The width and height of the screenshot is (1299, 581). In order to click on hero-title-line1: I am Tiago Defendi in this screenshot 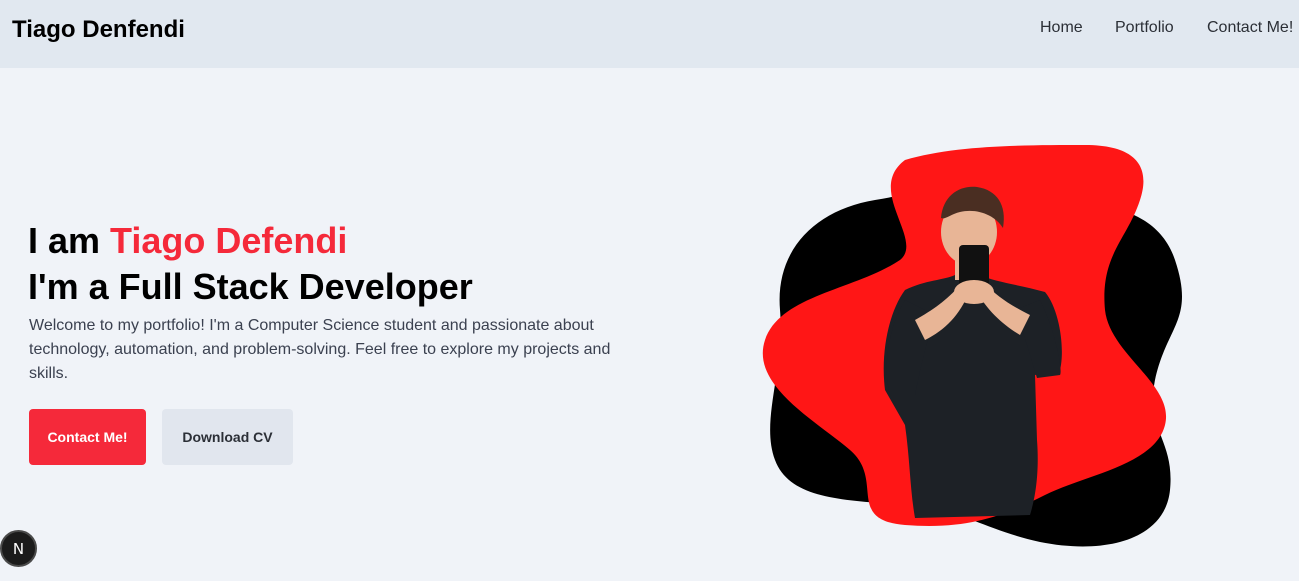, I will do `click(250, 241)`.